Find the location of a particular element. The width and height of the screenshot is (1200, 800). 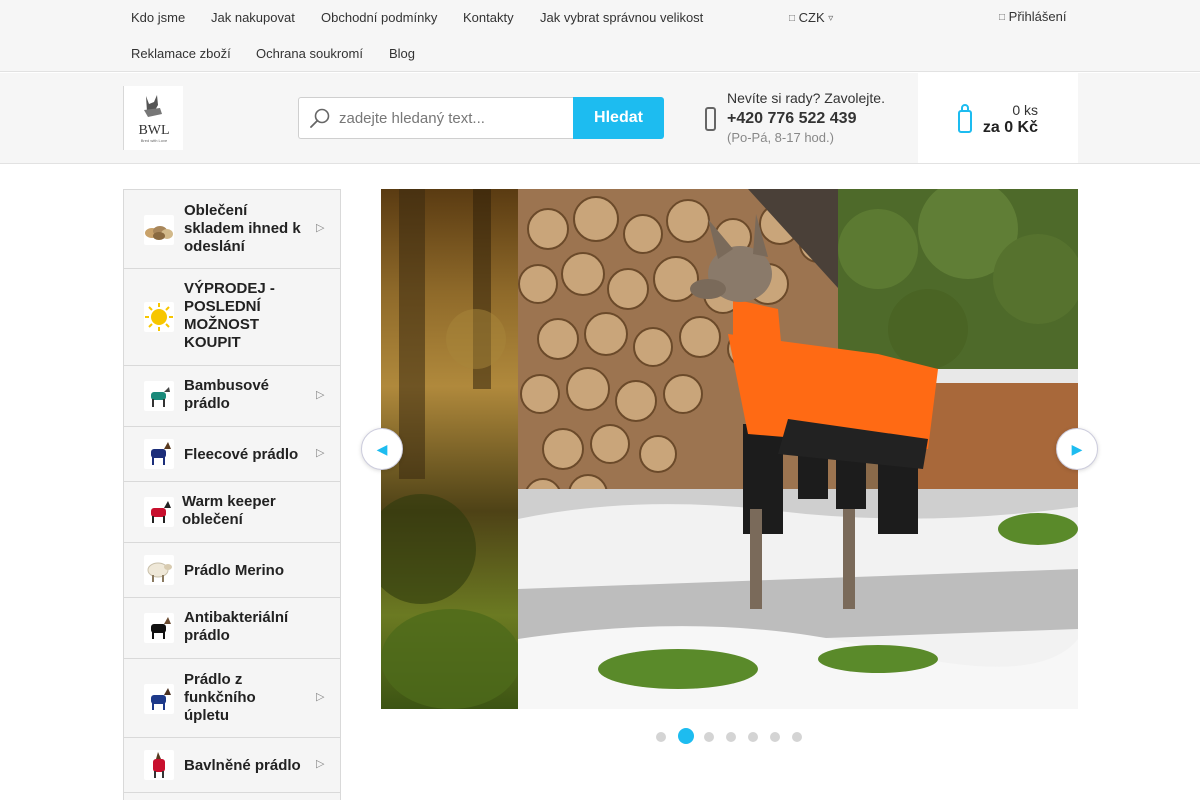

category-label: Prádlo z funkčního úpletu is located at coordinates (220, 697).